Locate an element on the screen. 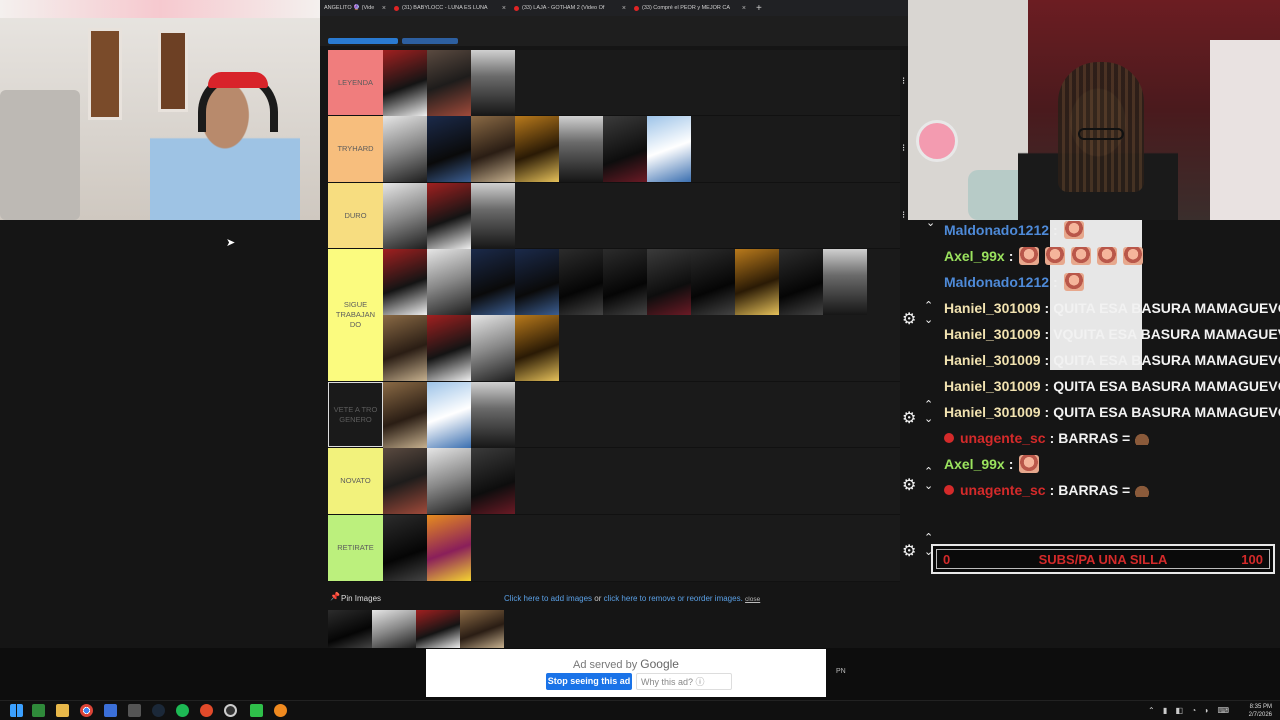  folder-icon is located at coordinates (62, 710).